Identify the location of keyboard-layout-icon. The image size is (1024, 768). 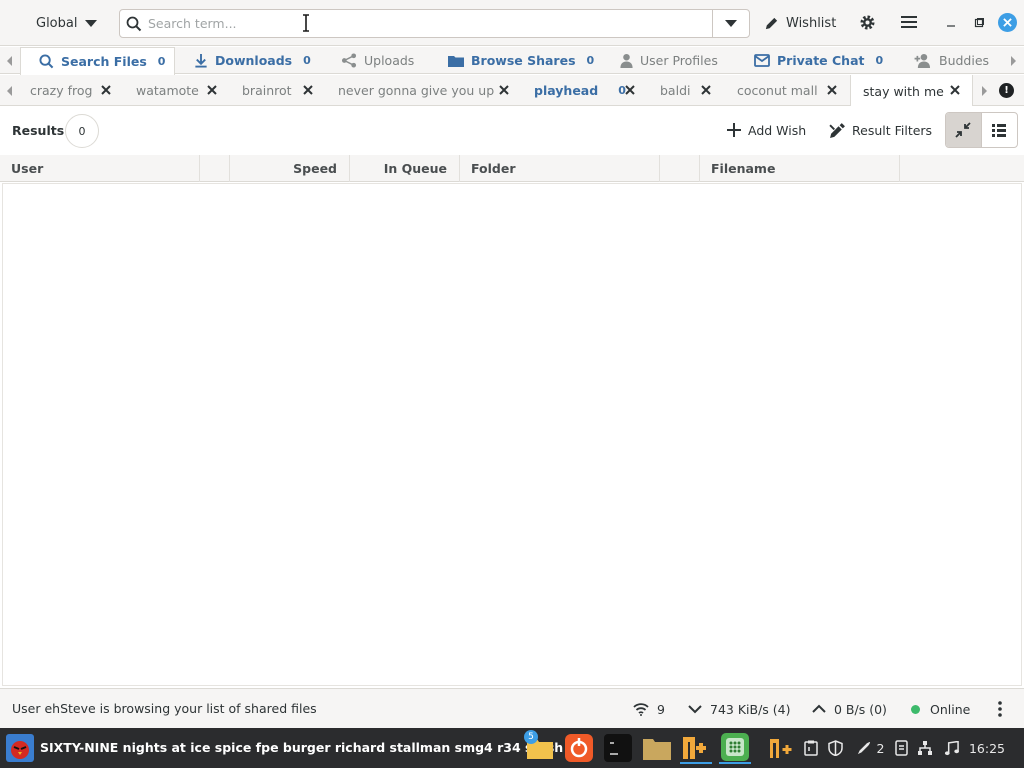
(901, 748).